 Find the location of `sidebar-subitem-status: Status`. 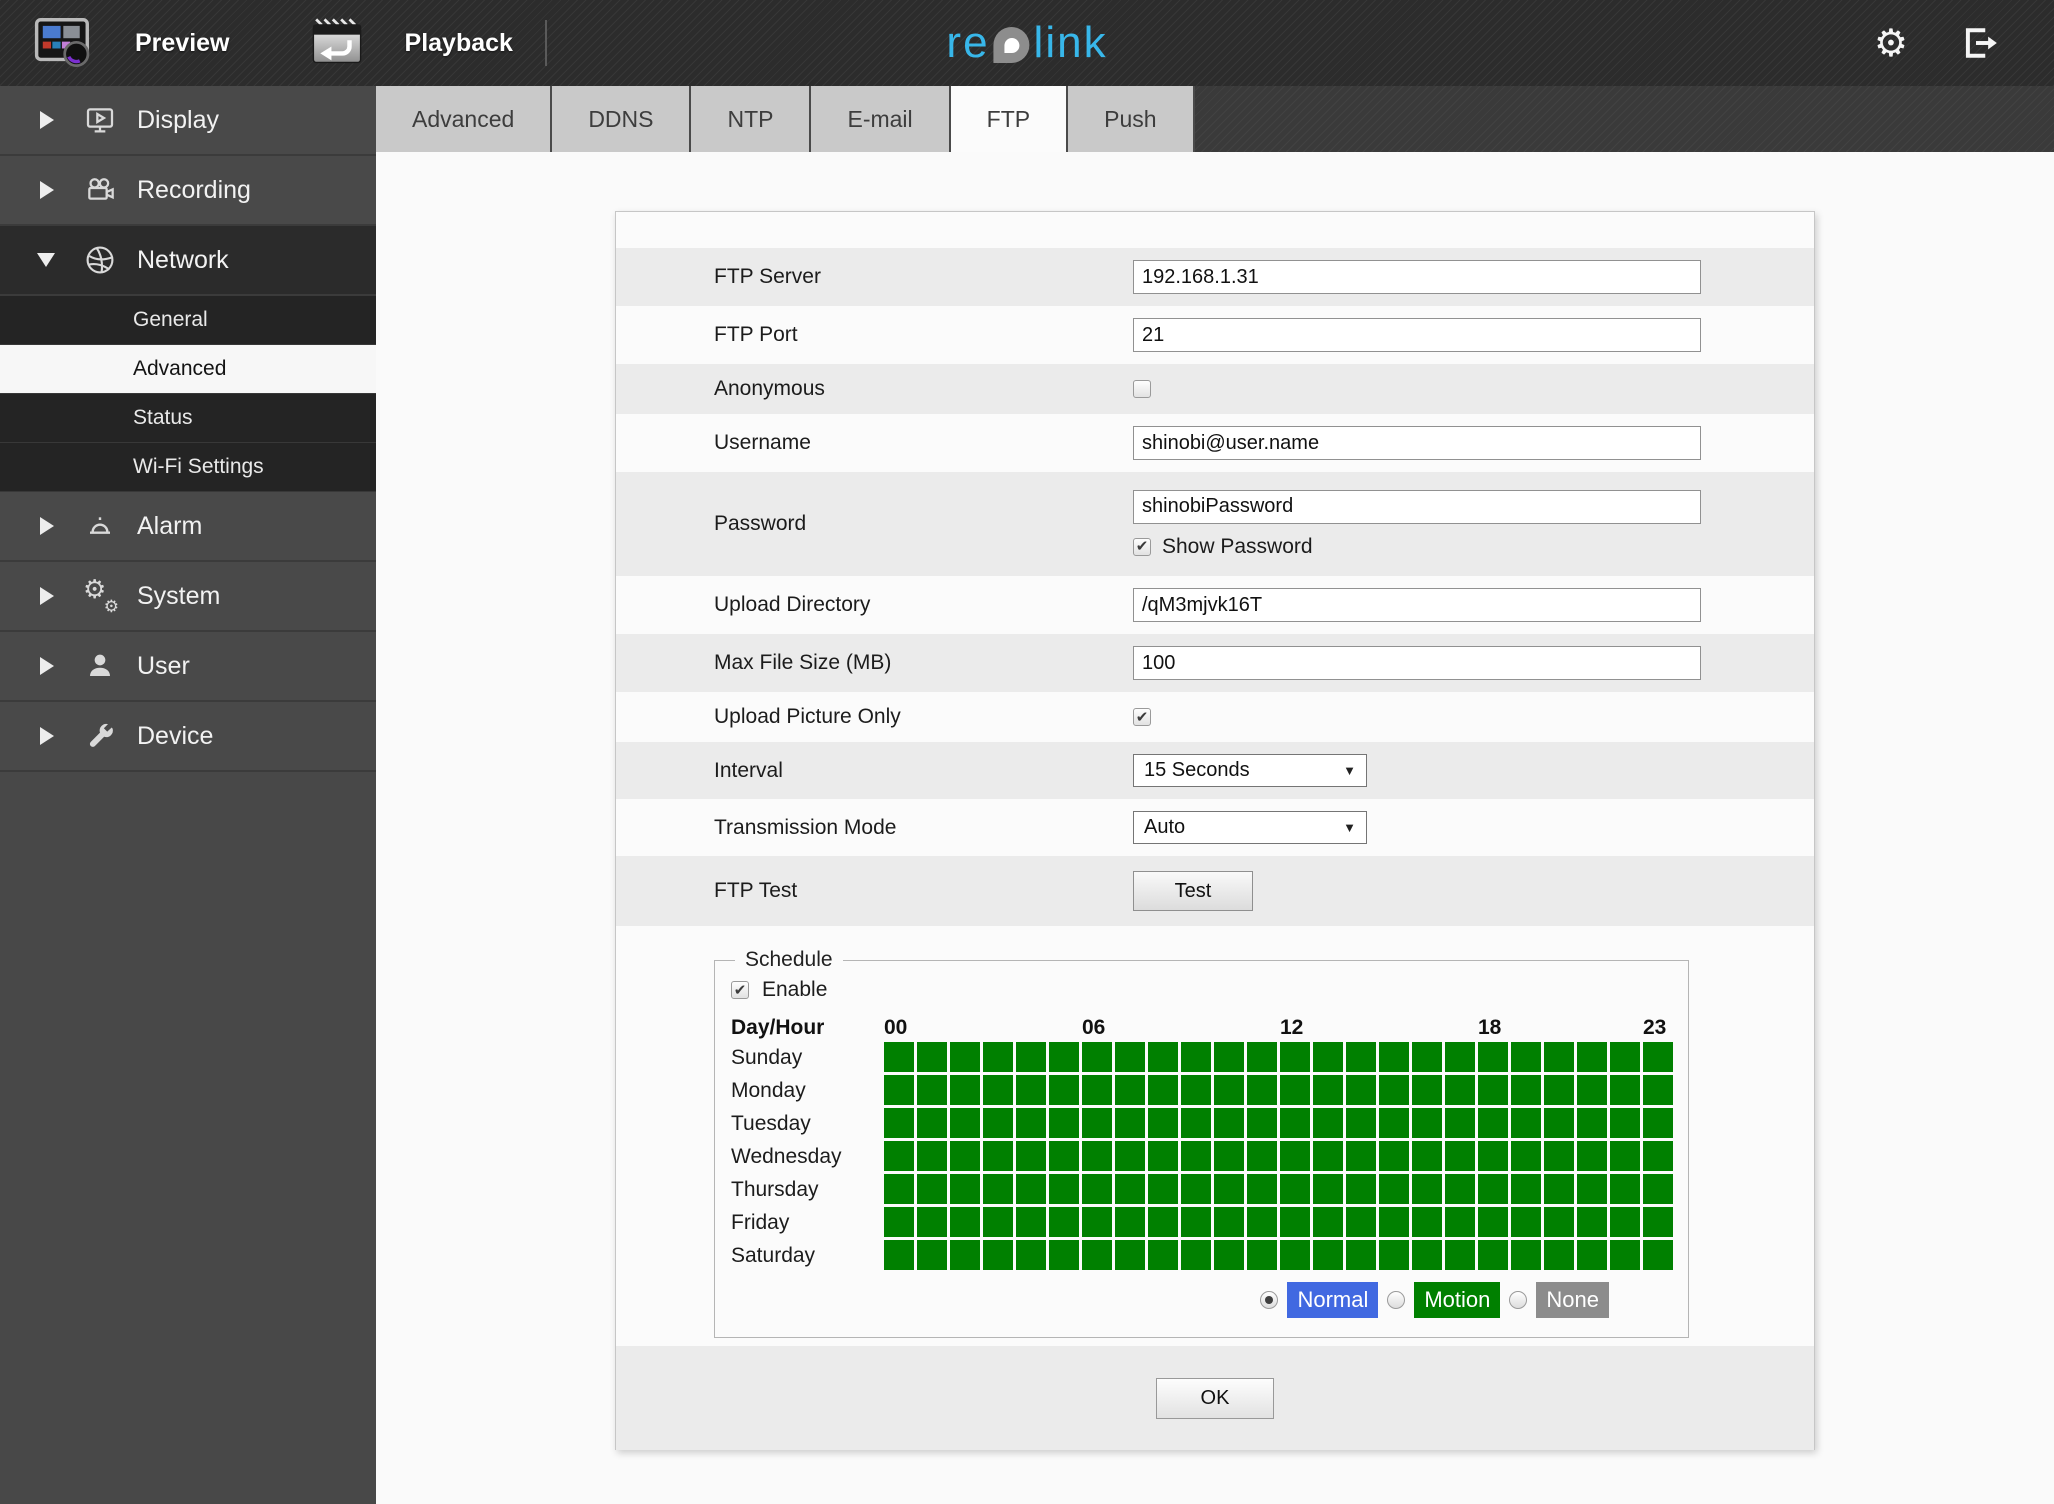

sidebar-subitem-status: Status is located at coordinates (188, 418).